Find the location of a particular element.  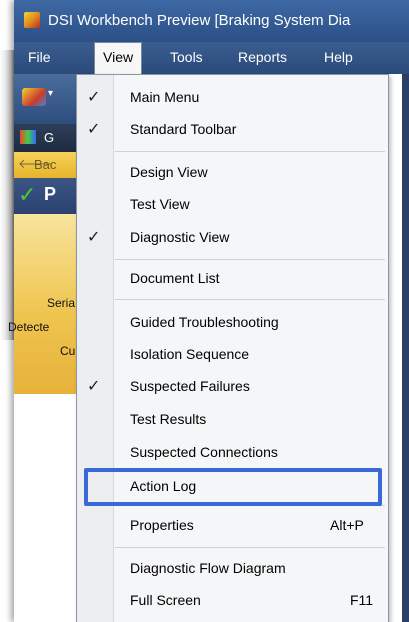

menu-item-full-screen: Full Screen F11 is located at coordinates (232, 601).